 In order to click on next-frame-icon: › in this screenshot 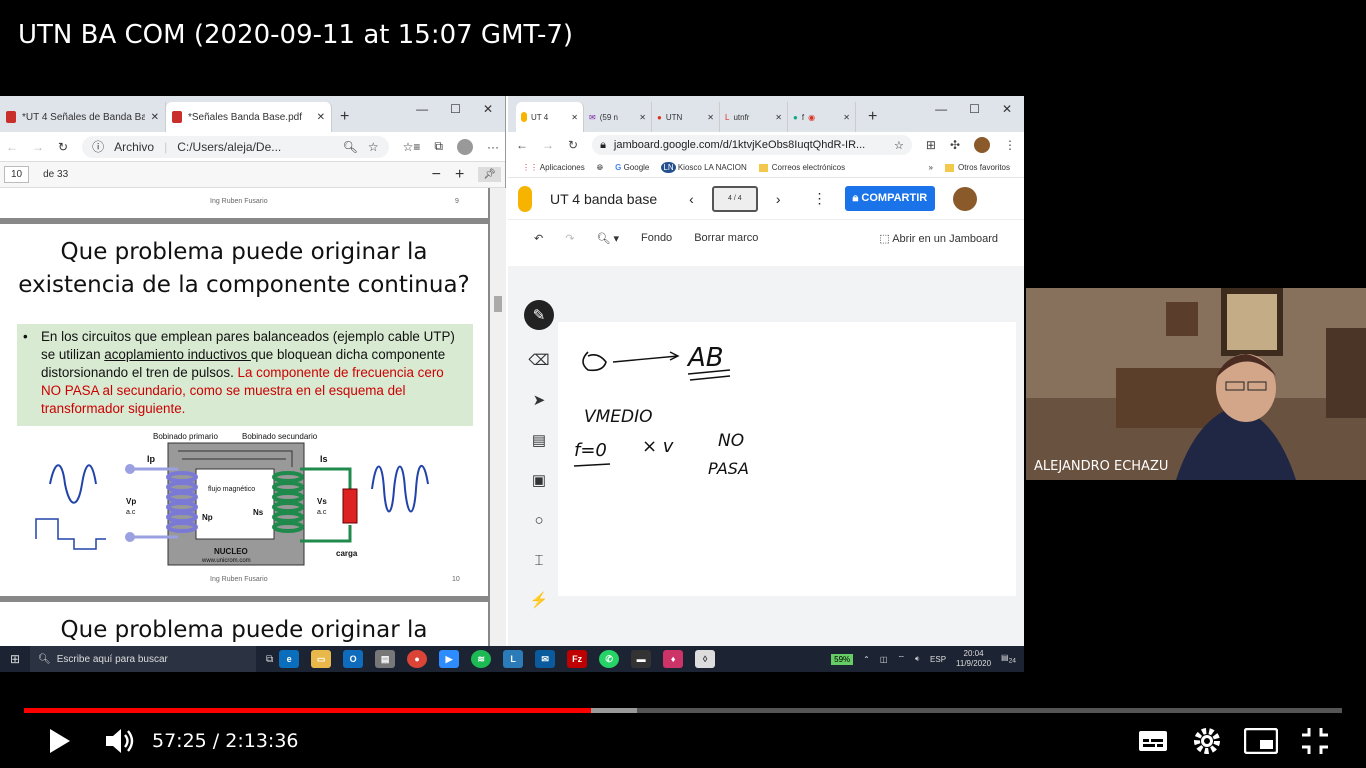, I will do `click(778, 199)`.